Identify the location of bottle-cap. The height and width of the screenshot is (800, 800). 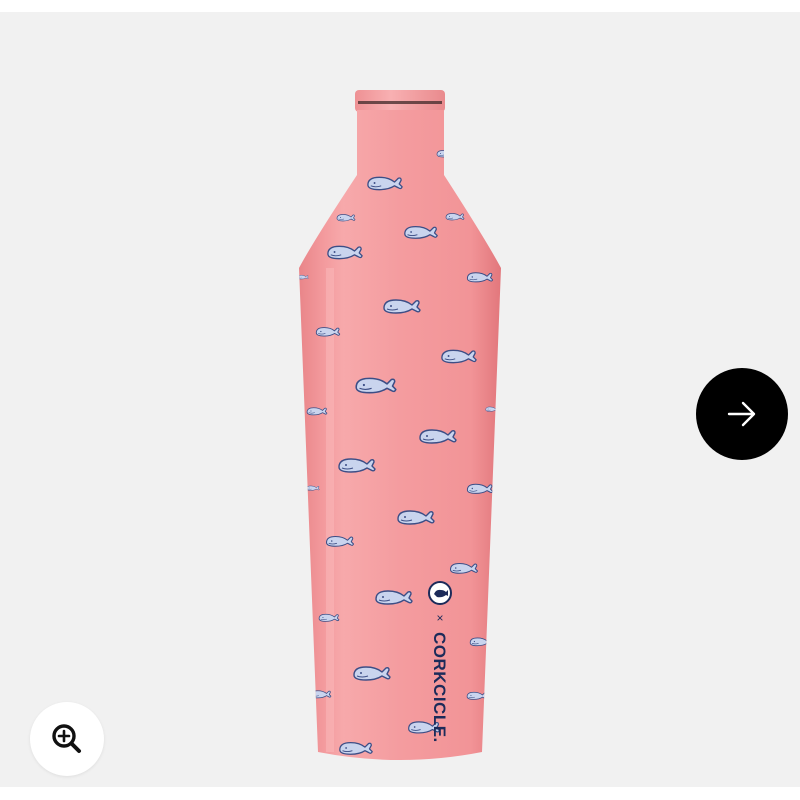
(400, 101).